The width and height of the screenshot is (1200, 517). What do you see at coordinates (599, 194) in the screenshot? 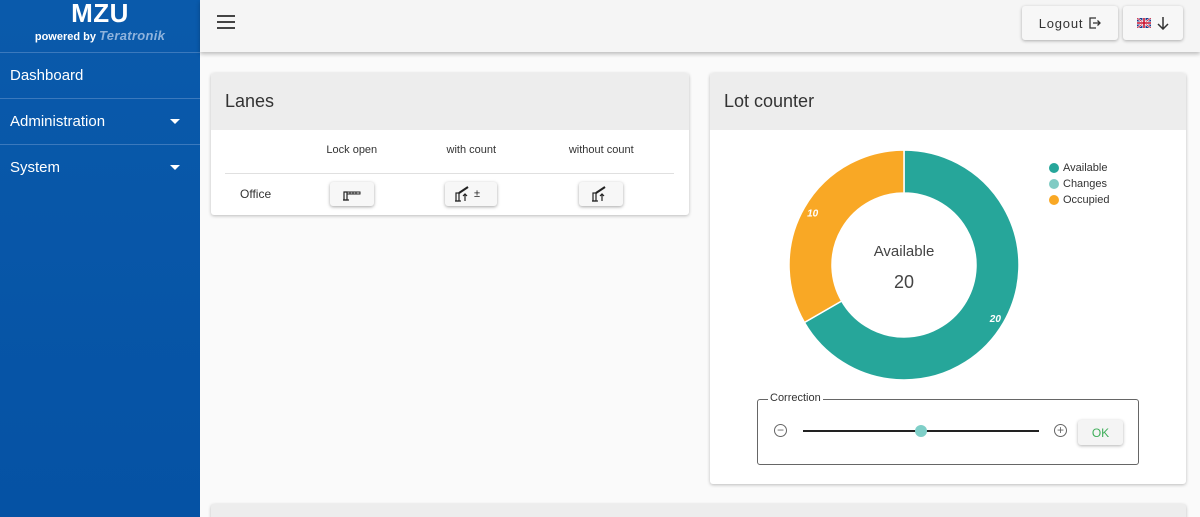
I see `barrier-raise-icon` at bounding box center [599, 194].